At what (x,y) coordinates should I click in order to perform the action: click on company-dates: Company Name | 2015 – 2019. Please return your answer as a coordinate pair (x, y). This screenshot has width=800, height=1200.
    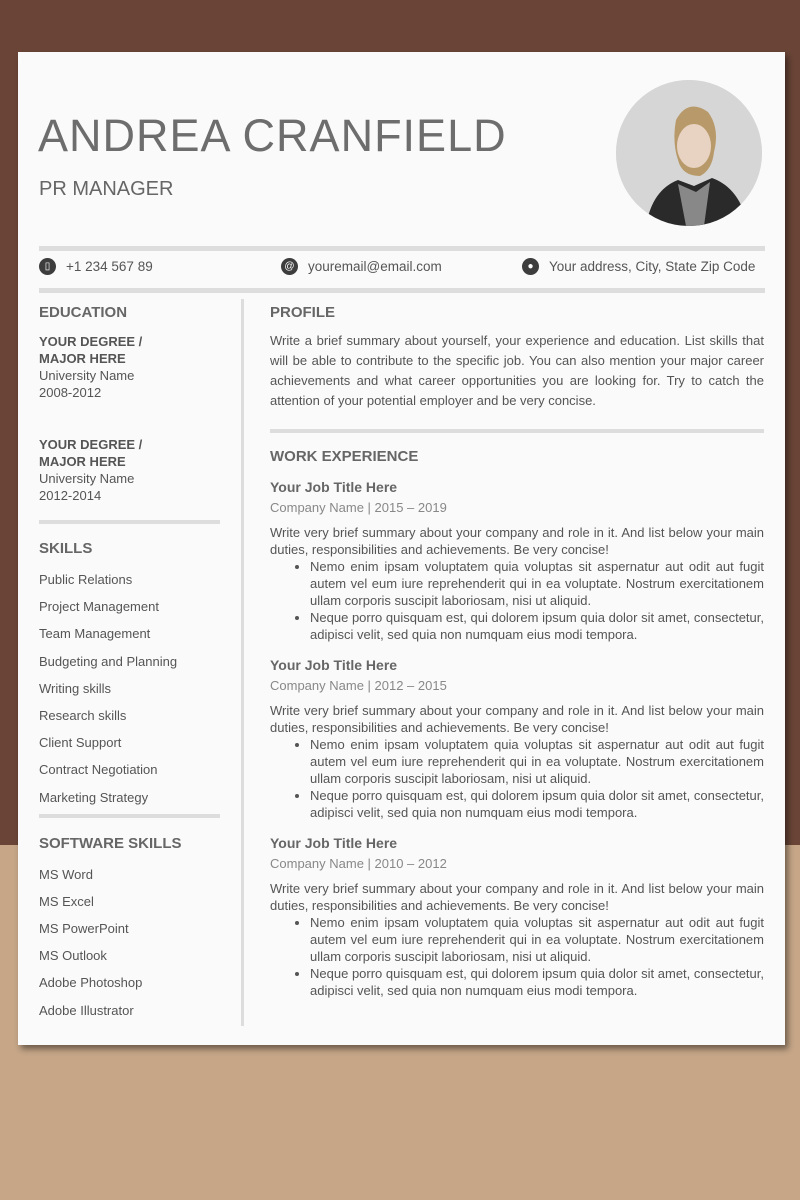
    Looking at the image, I should click on (358, 507).